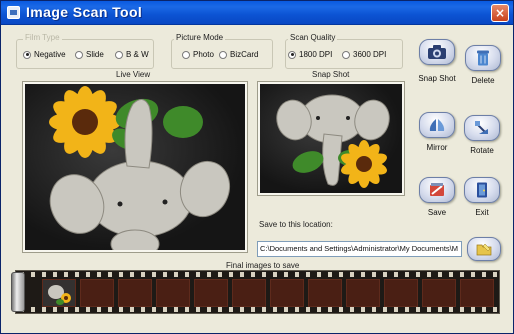 The height and width of the screenshot is (334, 514). Describe the element at coordinates (437, 78) in the screenshot. I see `snap-shot-button-label: Snap Shot` at that location.